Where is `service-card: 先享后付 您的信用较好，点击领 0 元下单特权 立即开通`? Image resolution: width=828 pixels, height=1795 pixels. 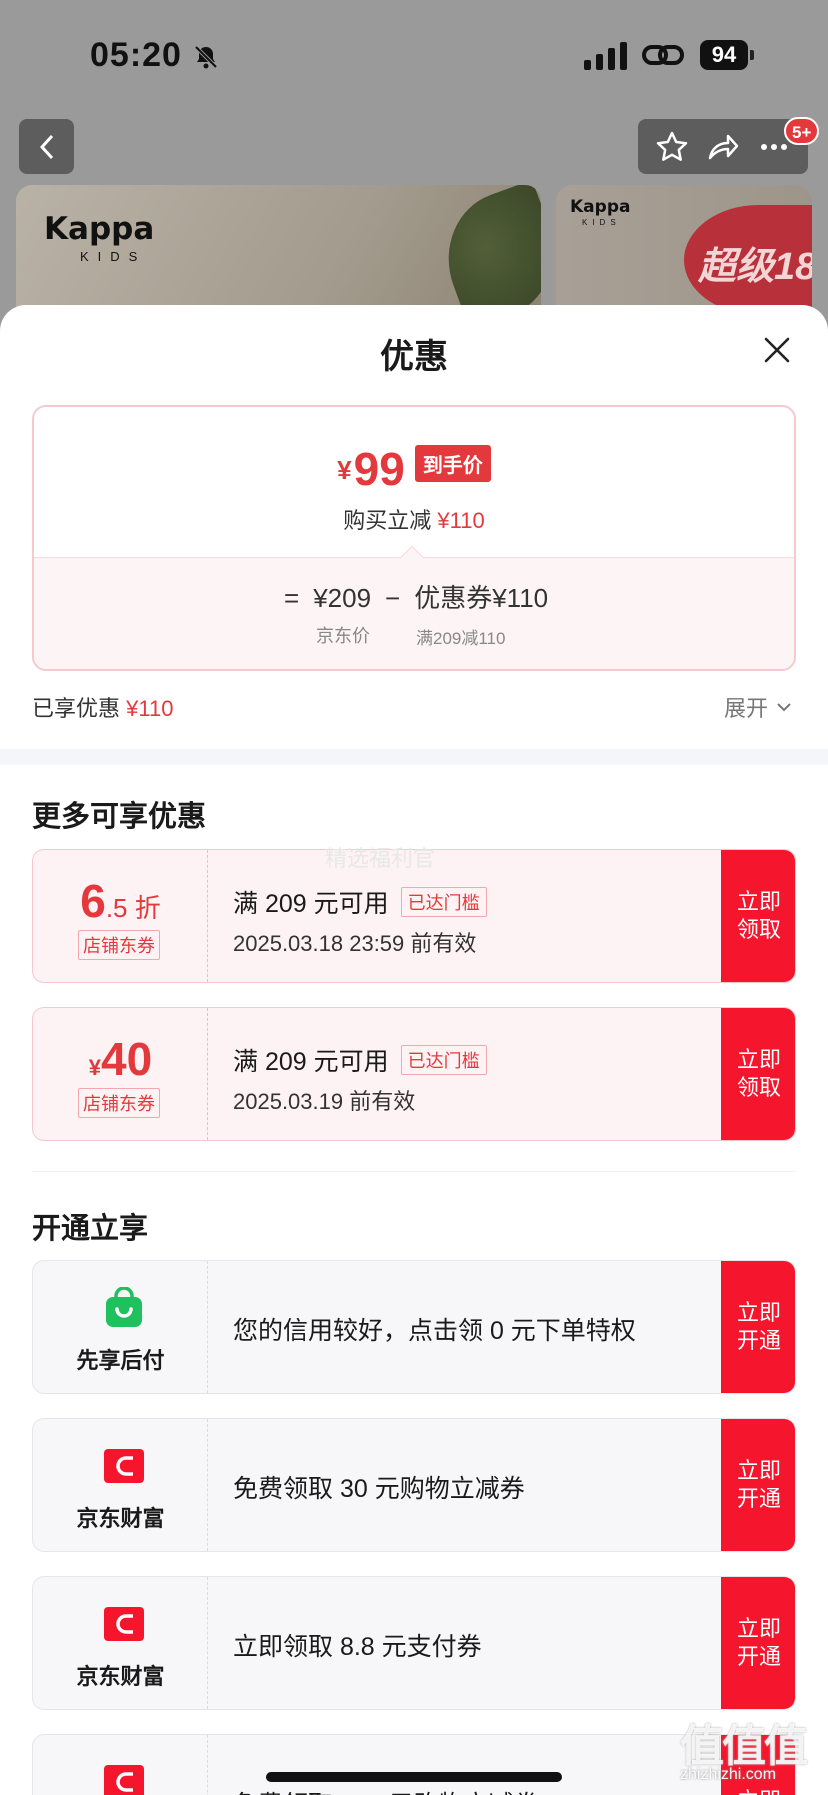 service-card: 先享后付 您的信用较好，点击领 0 元下单特权 立即开通 is located at coordinates (414, 1327).